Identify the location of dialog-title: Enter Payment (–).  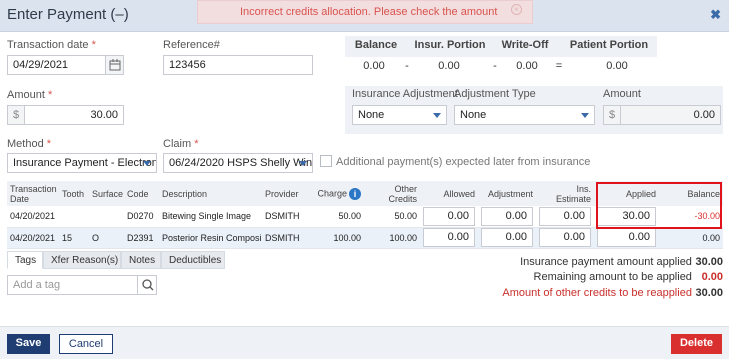
(68, 14).